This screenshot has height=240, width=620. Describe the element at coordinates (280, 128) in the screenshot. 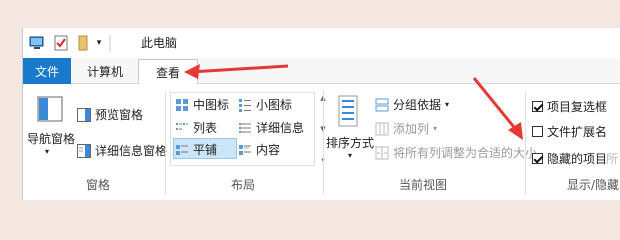

I see `details-label: 详细信息` at that location.